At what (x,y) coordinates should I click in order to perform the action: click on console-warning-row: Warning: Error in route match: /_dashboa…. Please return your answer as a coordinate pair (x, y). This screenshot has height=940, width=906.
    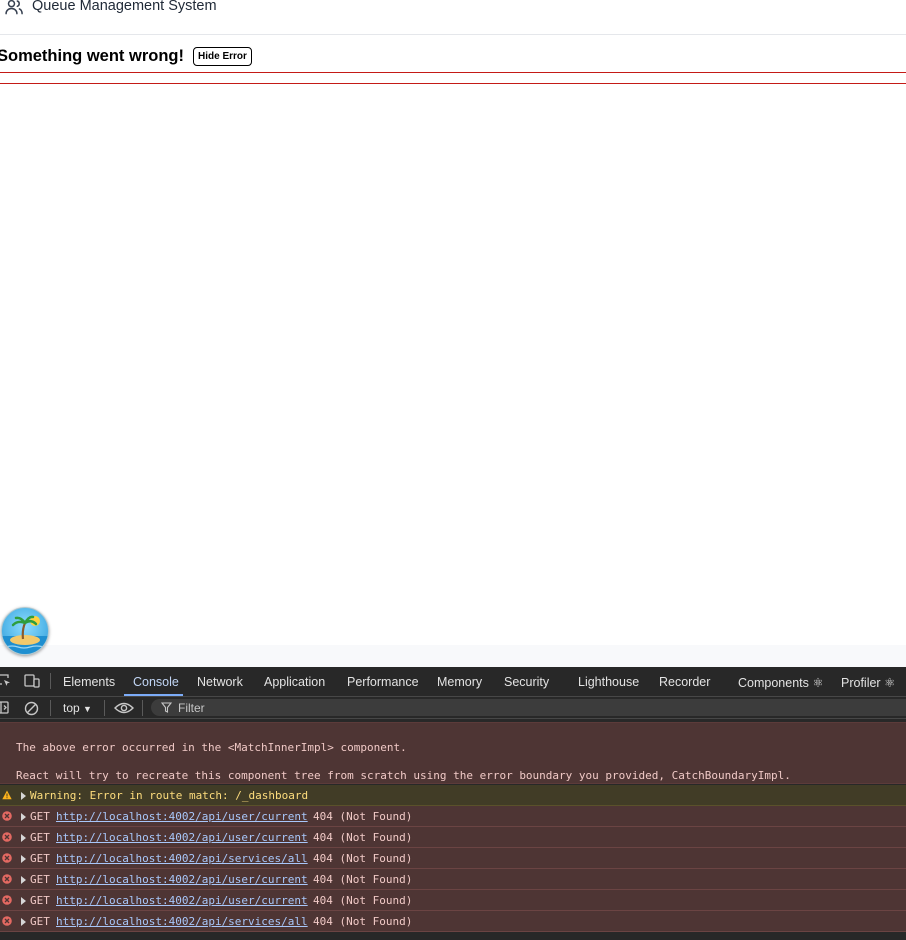
    Looking at the image, I should click on (453, 795).